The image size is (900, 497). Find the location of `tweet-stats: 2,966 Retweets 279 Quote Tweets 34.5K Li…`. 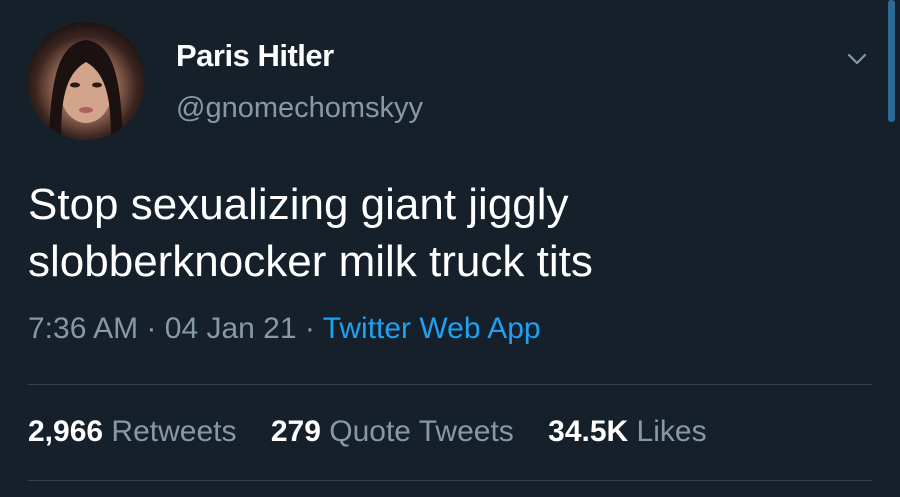

tweet-stats: 2,966 Retweets 279 Quote Tweets 34.5K Li… is located at coordinates (380, 432).